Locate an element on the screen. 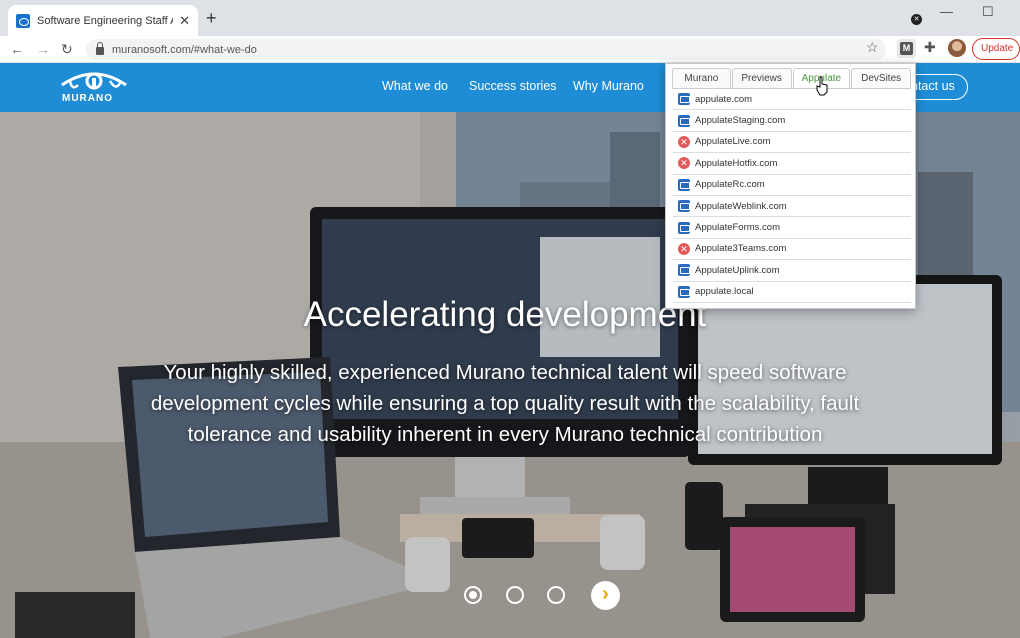  site-list-item: AppulateRc.com is located at coordinates (792, 185).